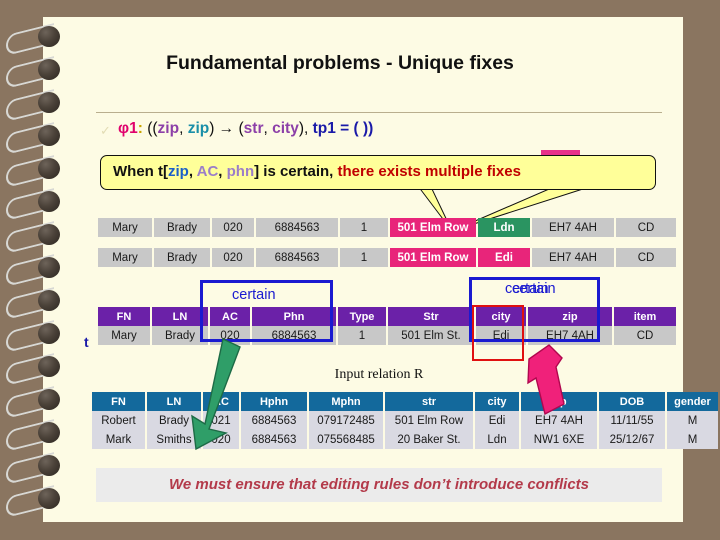 The height and width of the screenshot is (540, 720). Describe the element at coordinates (340, 63) in the screenshot. I see `page-title: Fundamental problems - Unique fixes` at that location.